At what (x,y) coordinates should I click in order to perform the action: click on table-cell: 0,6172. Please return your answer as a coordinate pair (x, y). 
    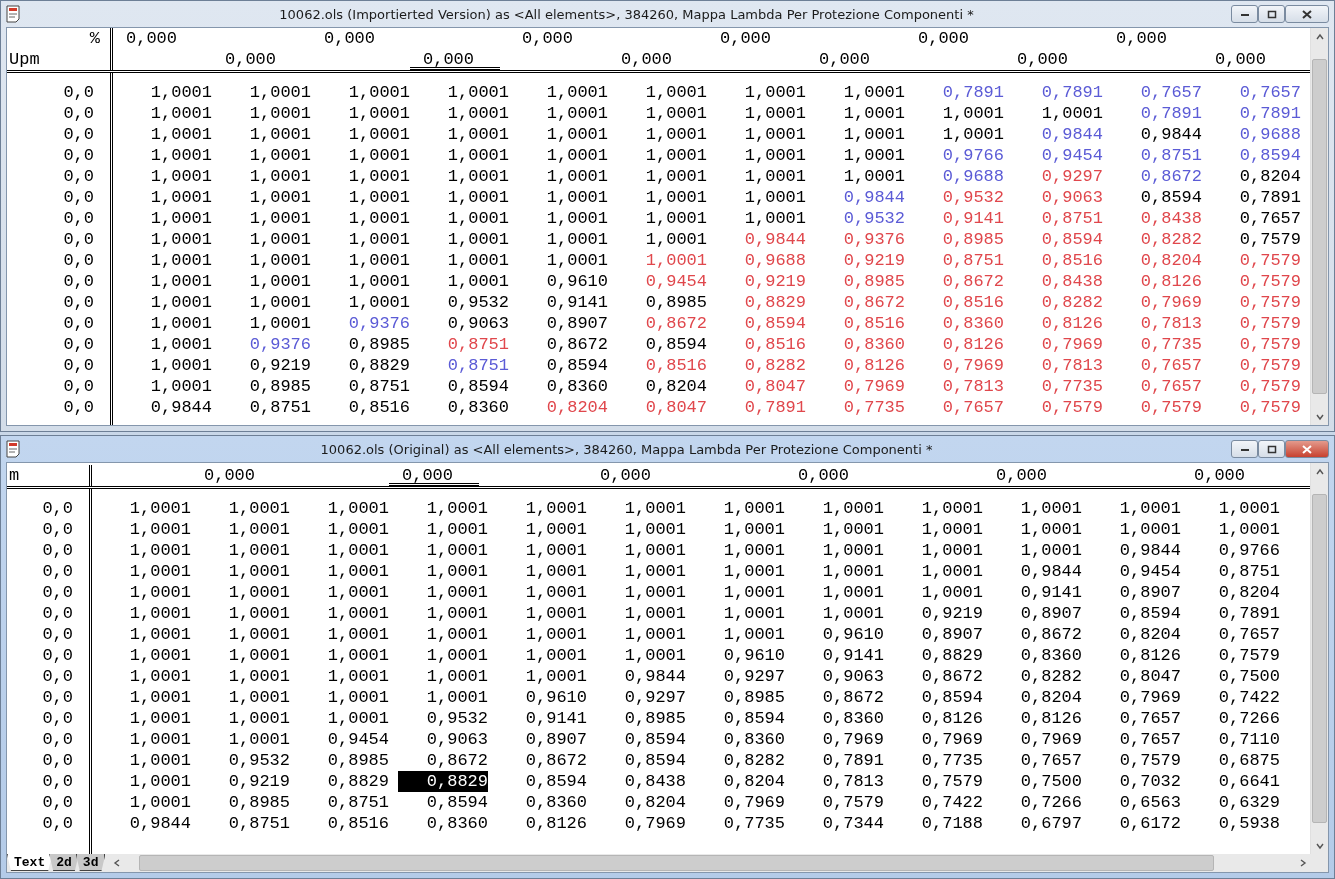
    Looking at the image, I should click on (1136, 823).